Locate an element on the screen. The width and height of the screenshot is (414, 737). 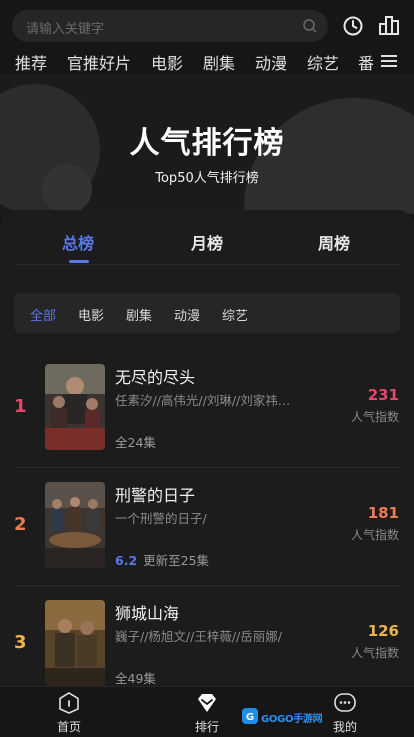
filter-series: 剧集 is located at coordinates (139, 314).